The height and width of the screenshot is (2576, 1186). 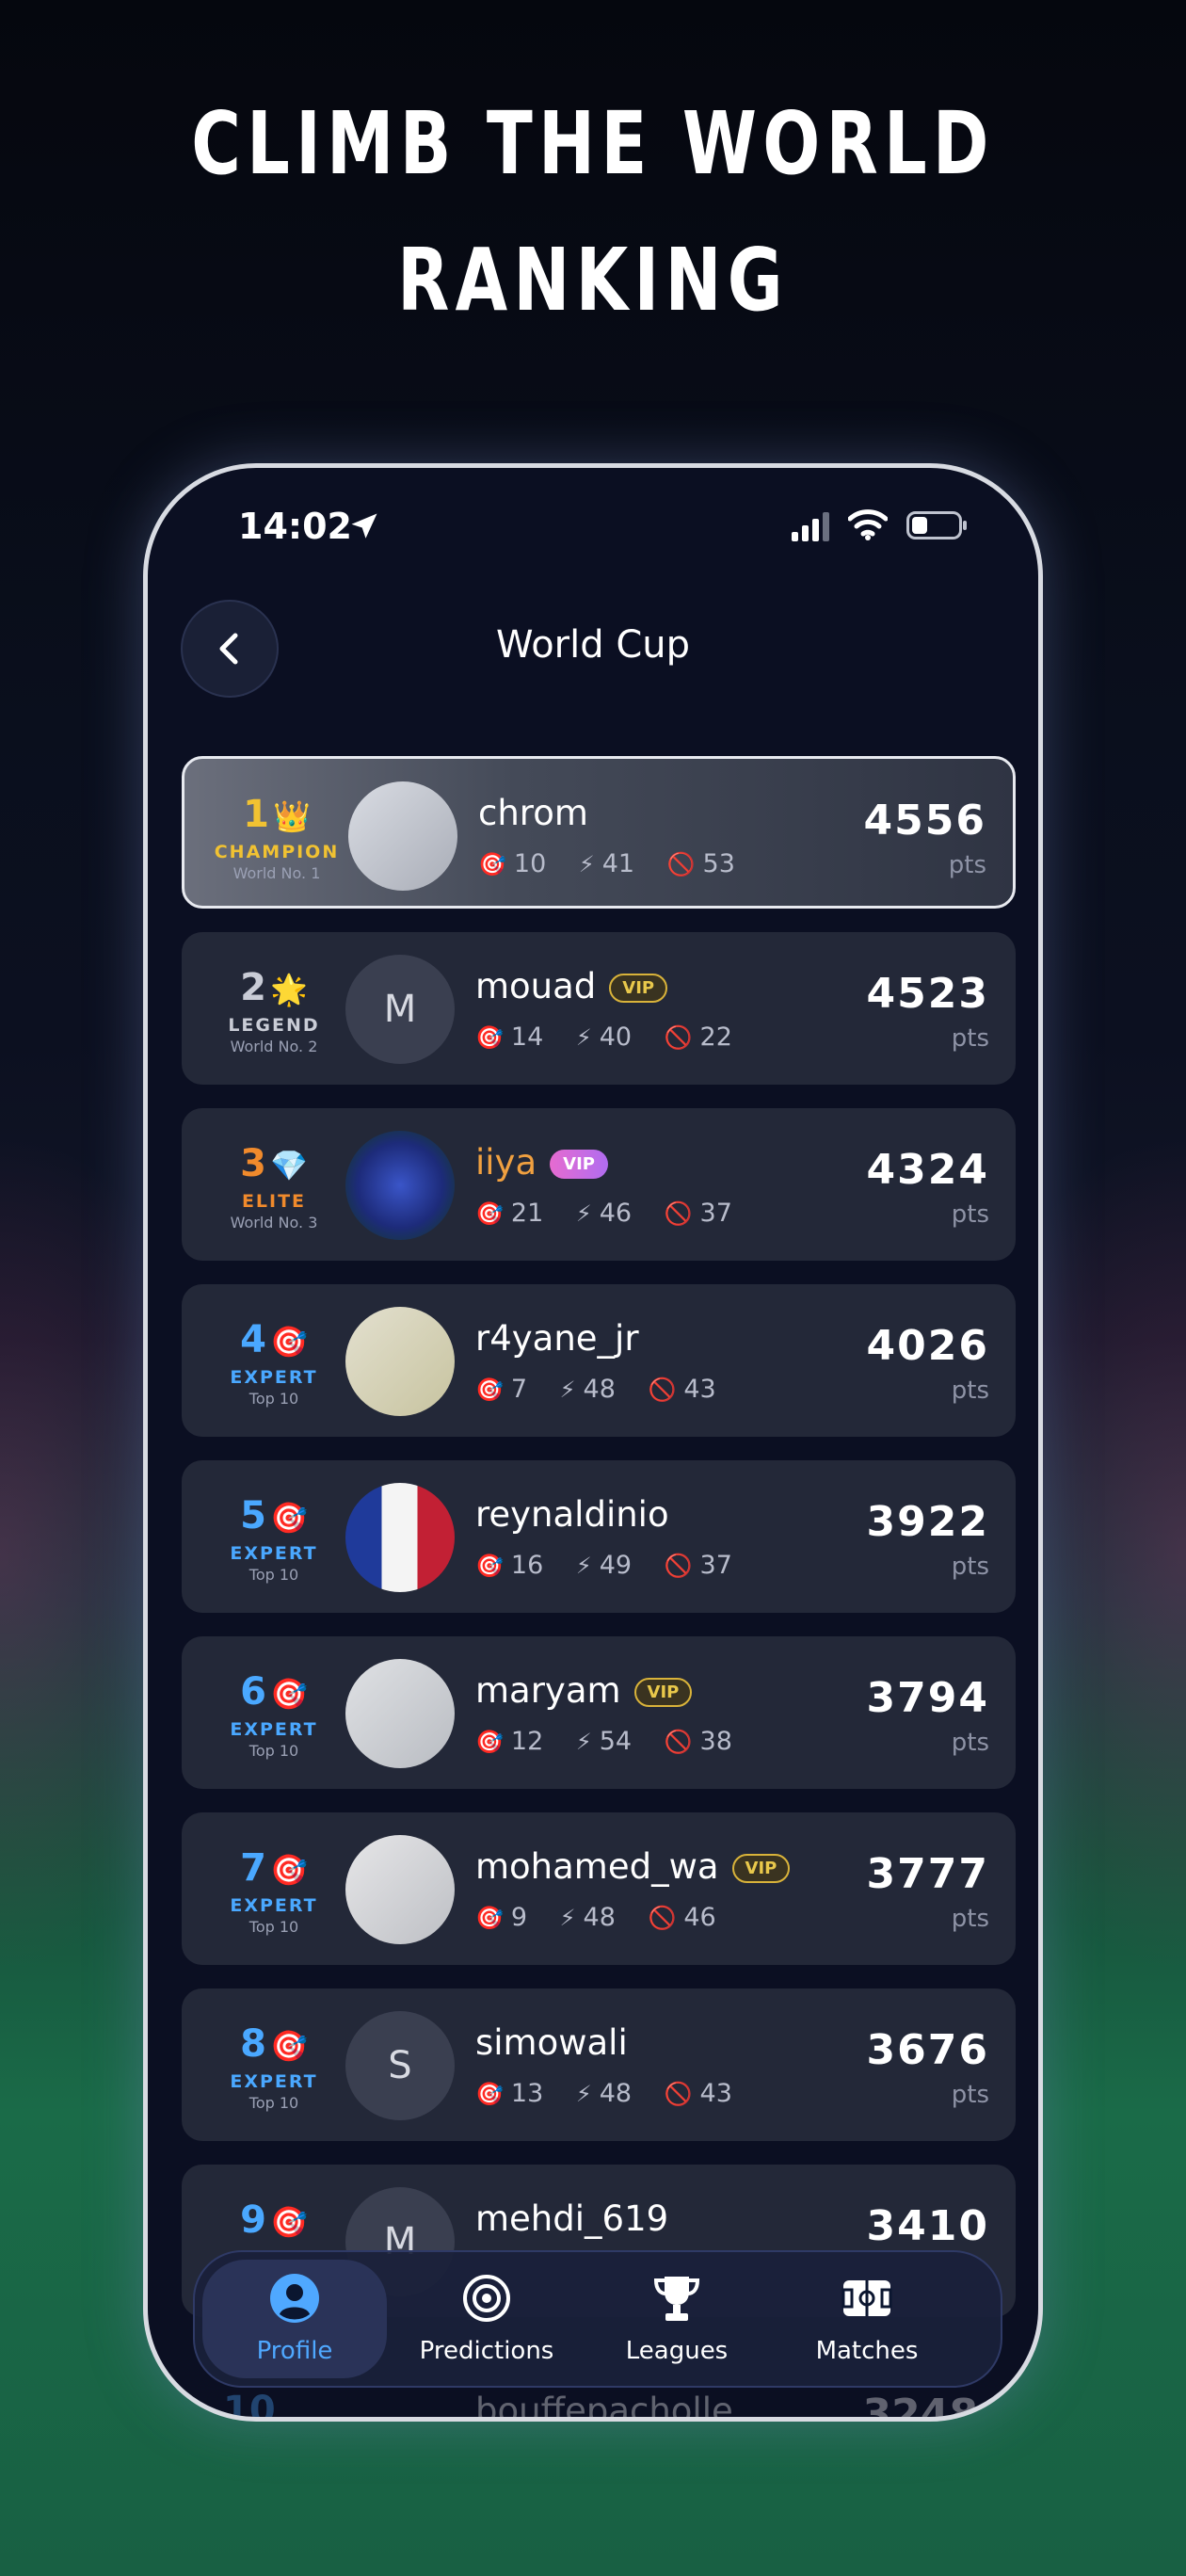 What do you see at coordinates (616, 1565) in the screenshot?
I see `stat-close: 49` at bounding box center [616, 1565].